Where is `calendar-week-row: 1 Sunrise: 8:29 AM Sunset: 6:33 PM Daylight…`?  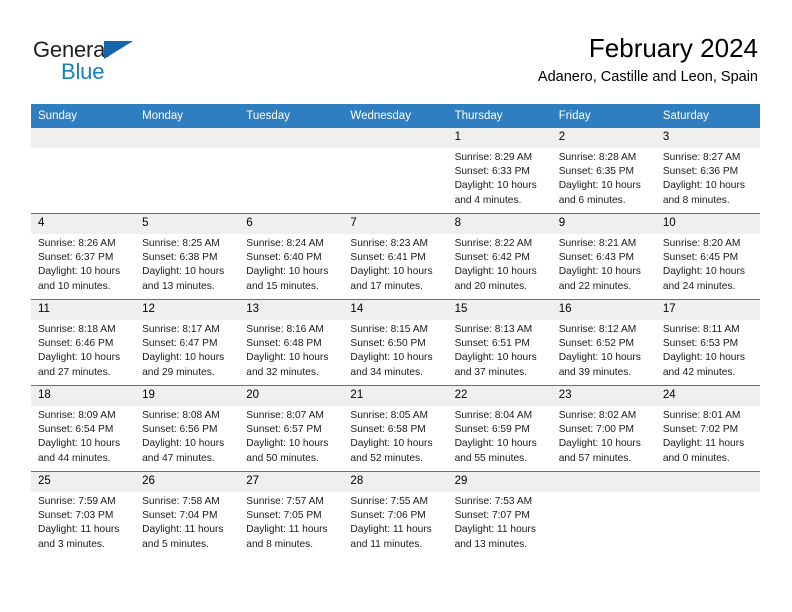
calendar-week-row: 1 Sunrise: 8:29 AM Sunset: 6:33 PM Daylight… is located at coordinates (395, 170).